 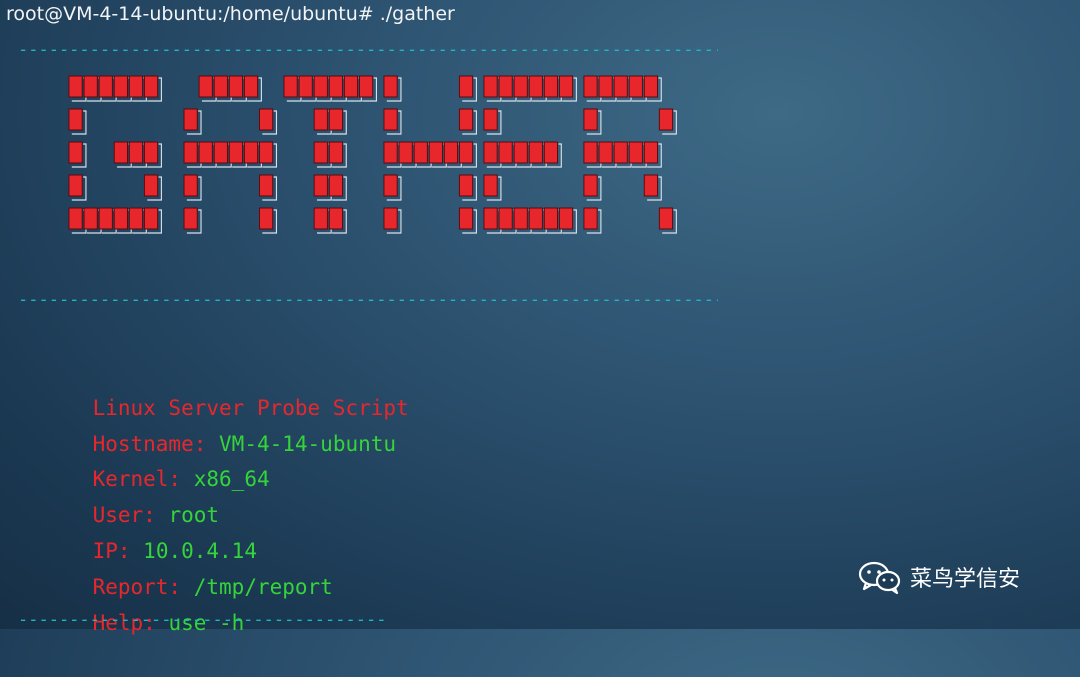 I want to click on report-value: /tmp/report, so click(x=263, y=586).